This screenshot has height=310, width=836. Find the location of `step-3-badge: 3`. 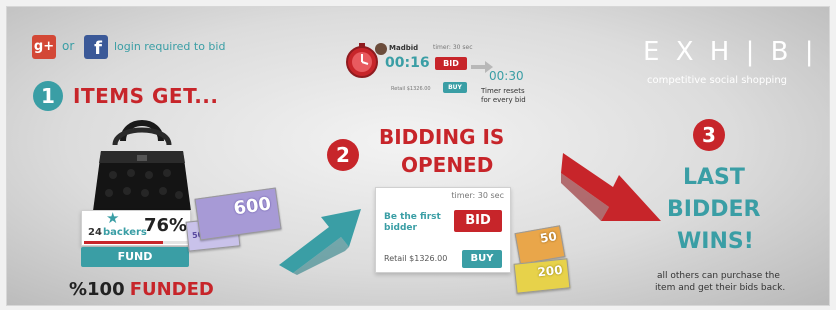

step-3-badge: 3 is located at coordinates (709, 135).